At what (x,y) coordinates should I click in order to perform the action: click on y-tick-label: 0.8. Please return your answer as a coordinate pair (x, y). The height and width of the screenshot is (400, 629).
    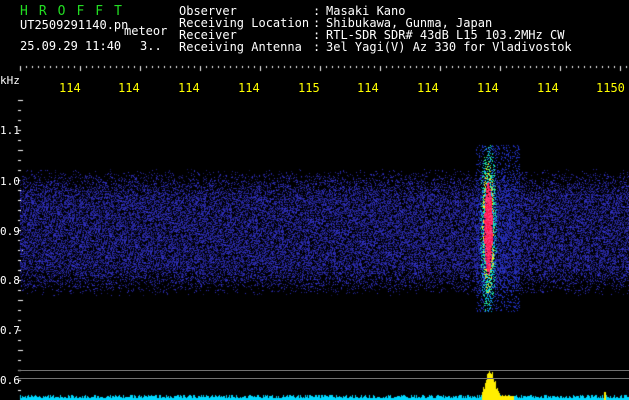
    Looking at the image, I should click on (10, 280).